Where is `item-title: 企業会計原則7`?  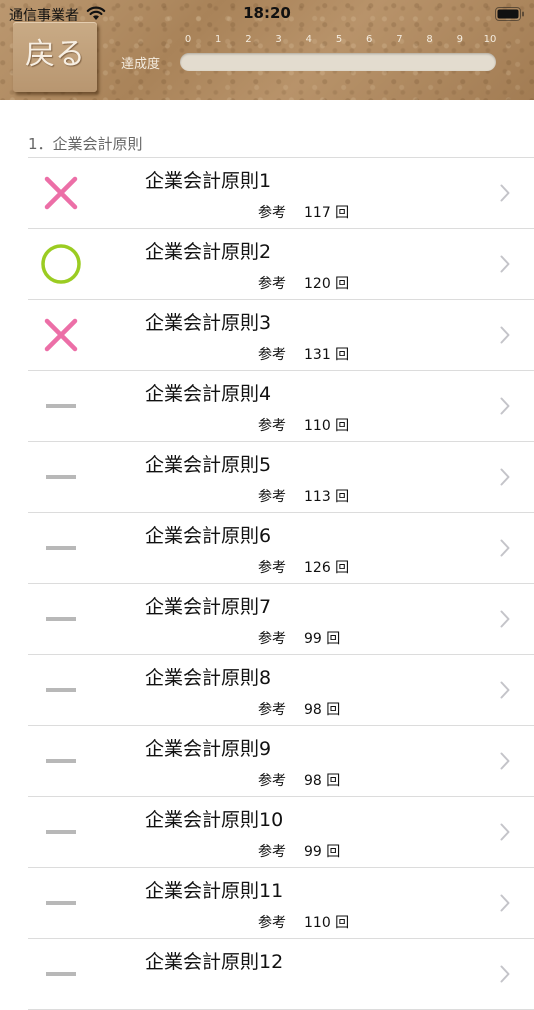 item-title: 企業会計原則7 is located at coordinates (208, 607).